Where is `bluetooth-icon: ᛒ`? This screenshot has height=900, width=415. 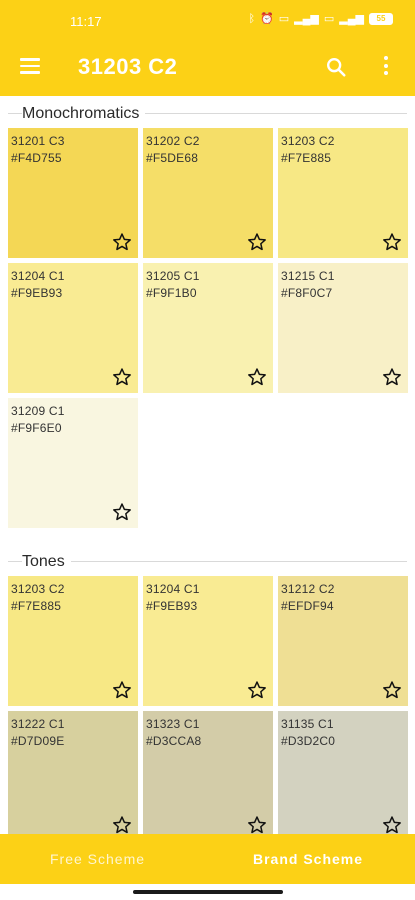 bluetooth-icon: ᛒ is located at coordinates (252, 19).